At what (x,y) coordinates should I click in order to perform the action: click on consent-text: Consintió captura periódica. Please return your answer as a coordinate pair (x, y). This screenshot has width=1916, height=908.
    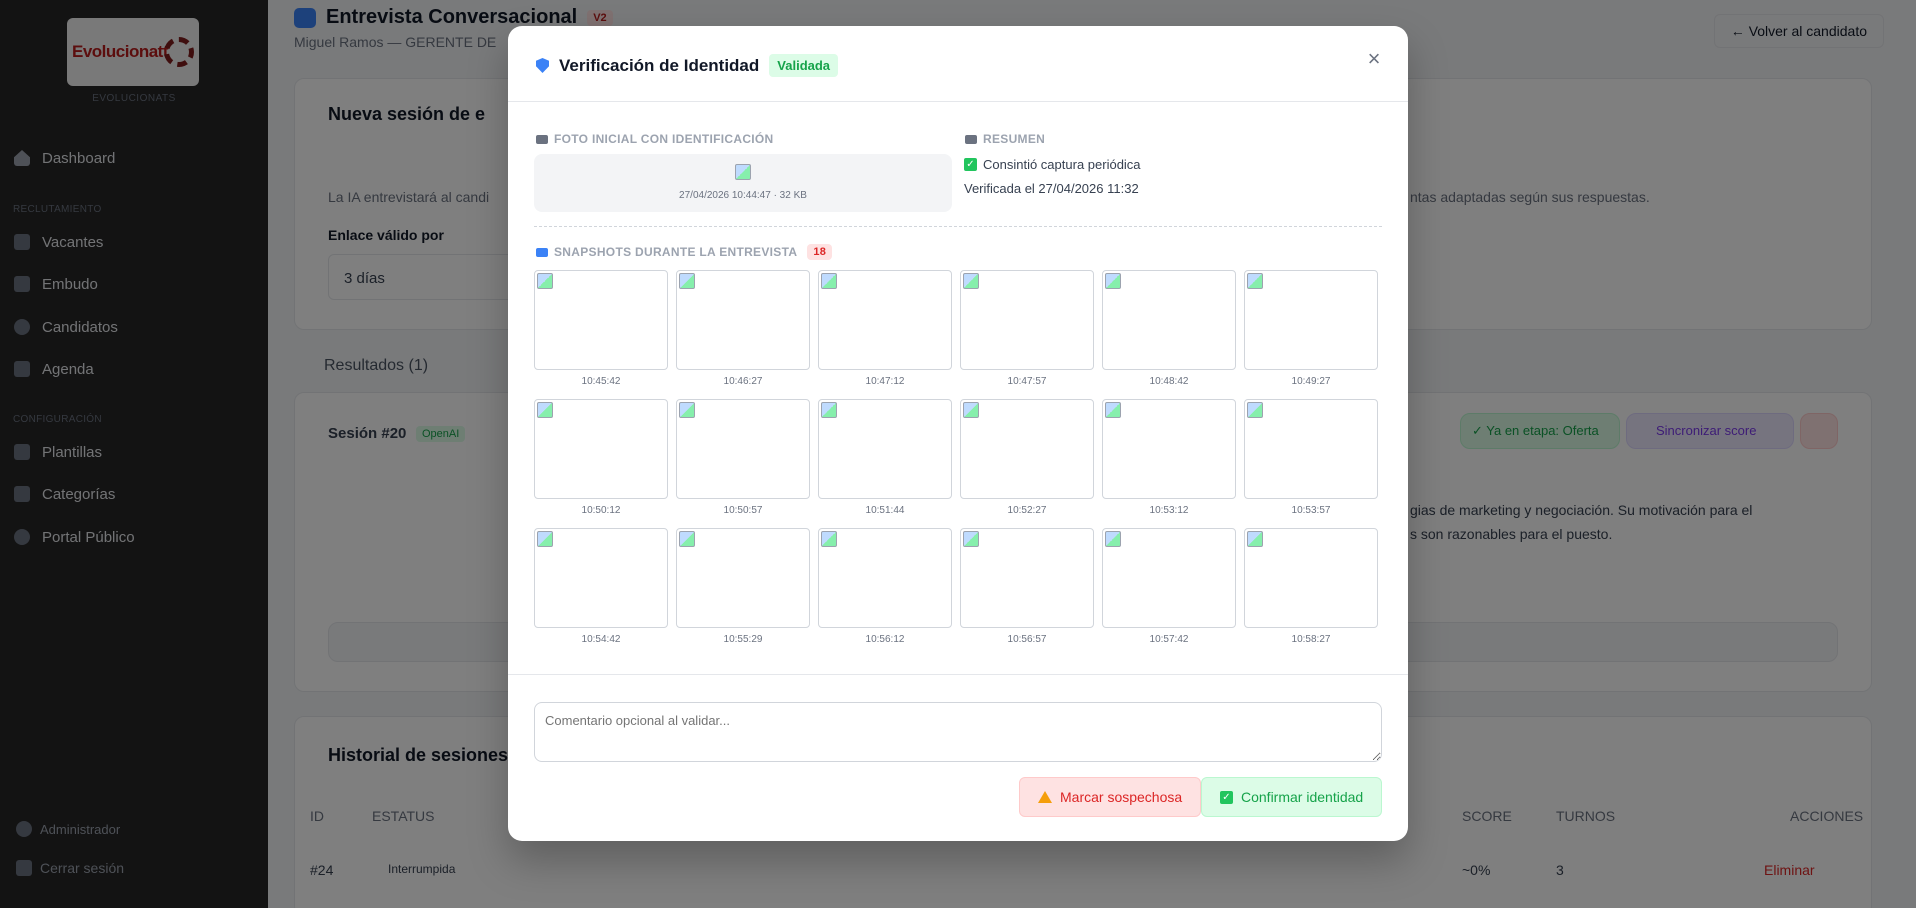
    Looking at the image, I should click on (1062, 164).